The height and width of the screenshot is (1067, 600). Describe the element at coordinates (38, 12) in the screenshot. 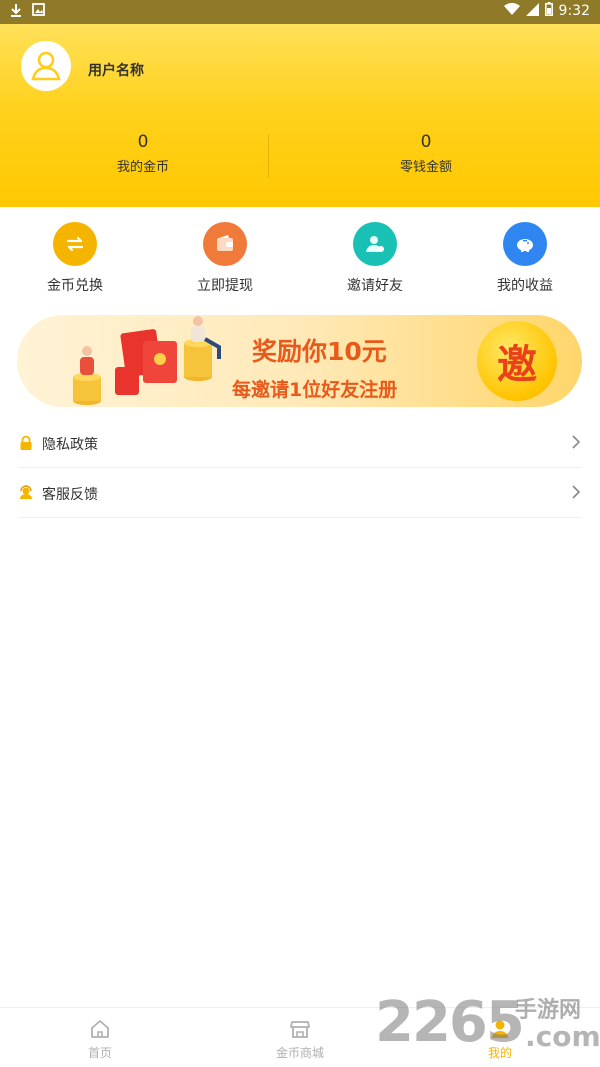

I see `image-icon` at that location.